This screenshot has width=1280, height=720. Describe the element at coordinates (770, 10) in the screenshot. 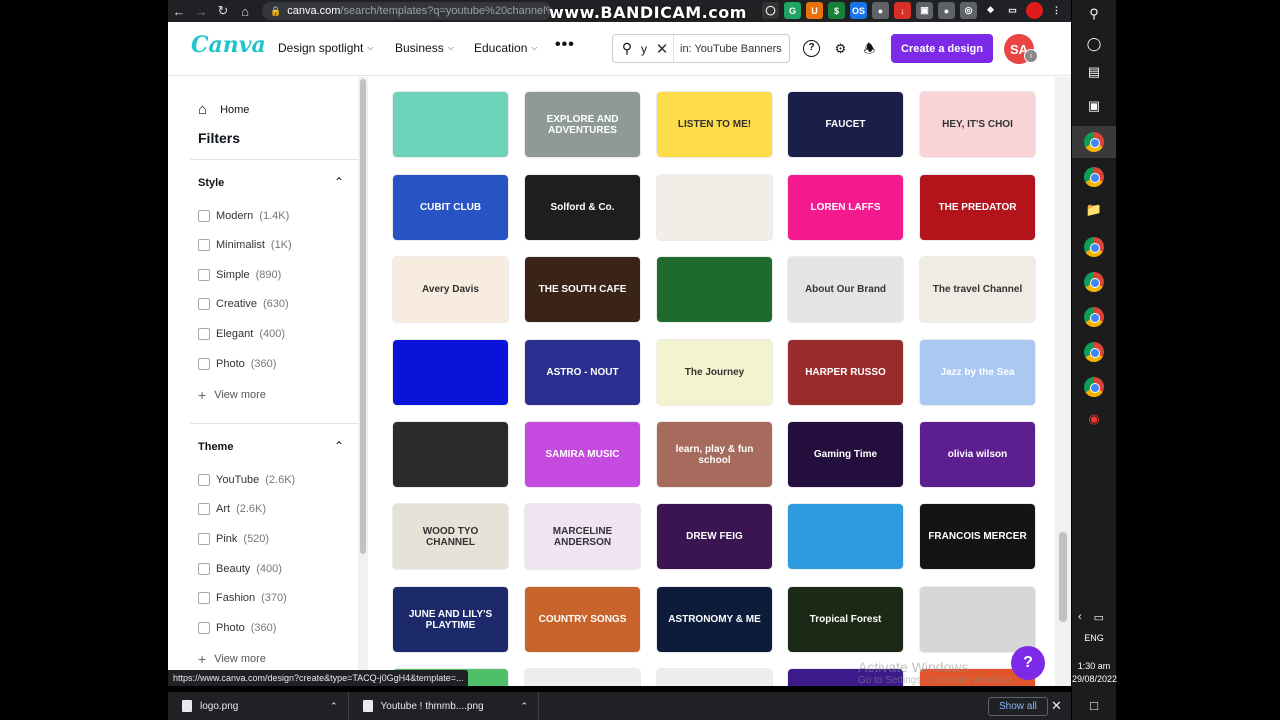

I see `extension-icon: ◯` at that location.